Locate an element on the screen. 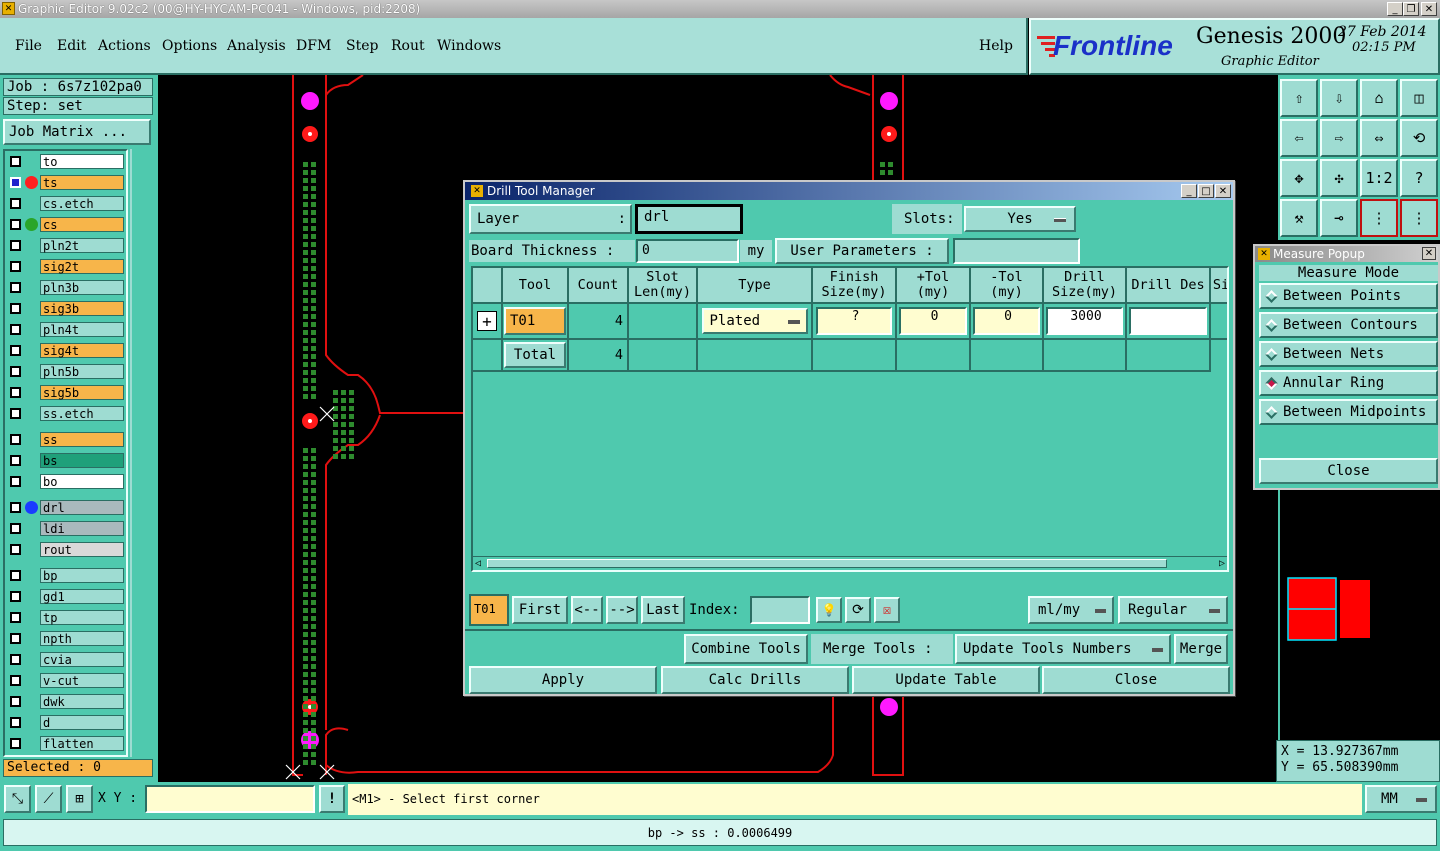 This screenshot has width=1440, height=851. menu-dfm: DFM is located at coordinates (313, 46).